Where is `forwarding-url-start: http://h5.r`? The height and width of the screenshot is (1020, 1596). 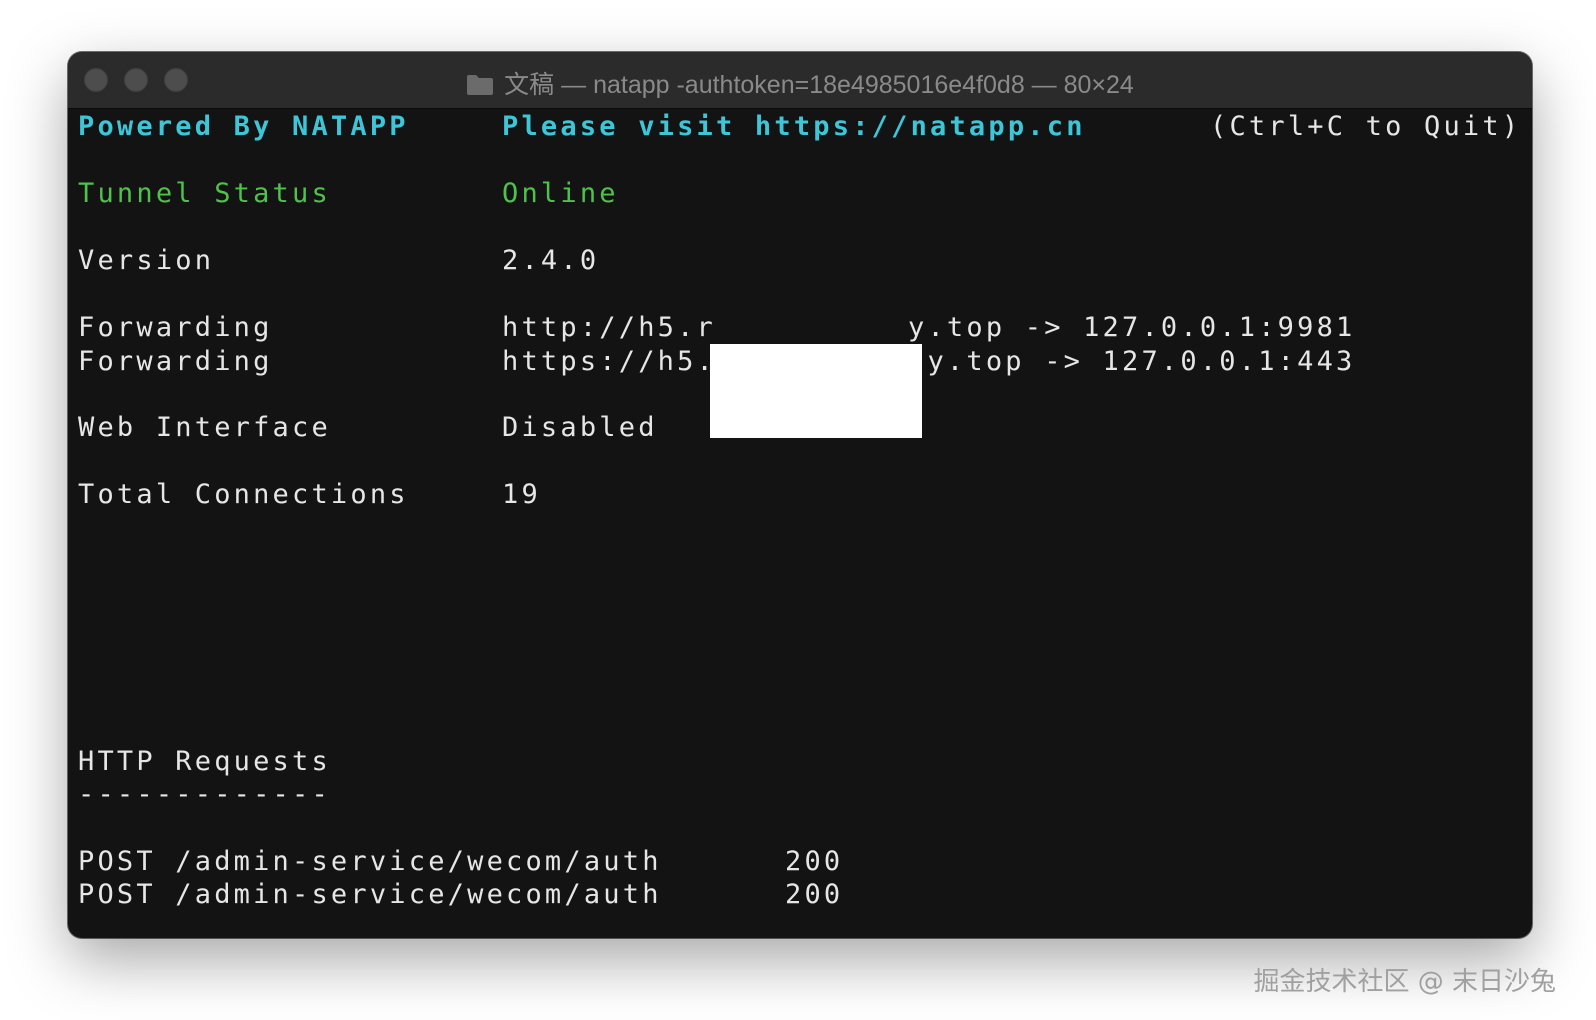 forwarding-url-start: http://h5.r is located at coordinates (609, 327).